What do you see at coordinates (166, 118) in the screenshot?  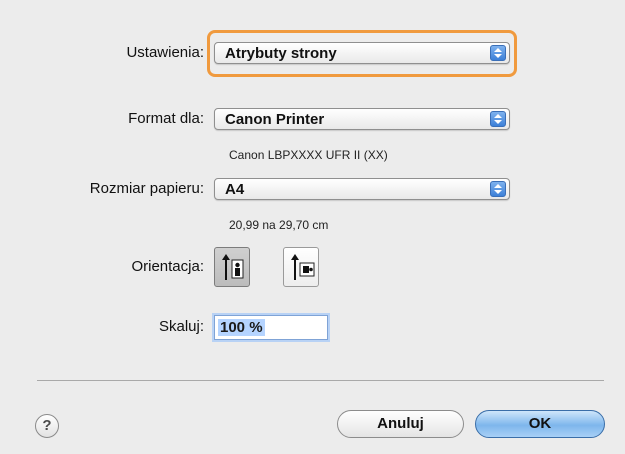 I see `format-for-label: Format dla:` at bounding box center [166, 118].